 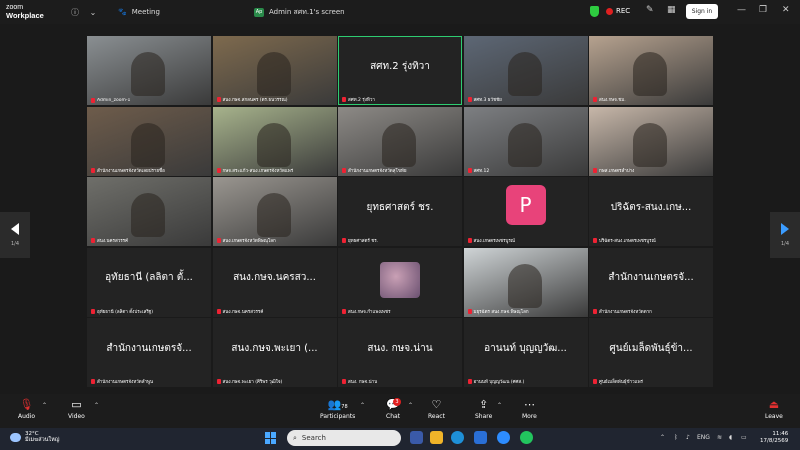 I want to click on wifi-icon: ≋, so click(x=719, y=437).